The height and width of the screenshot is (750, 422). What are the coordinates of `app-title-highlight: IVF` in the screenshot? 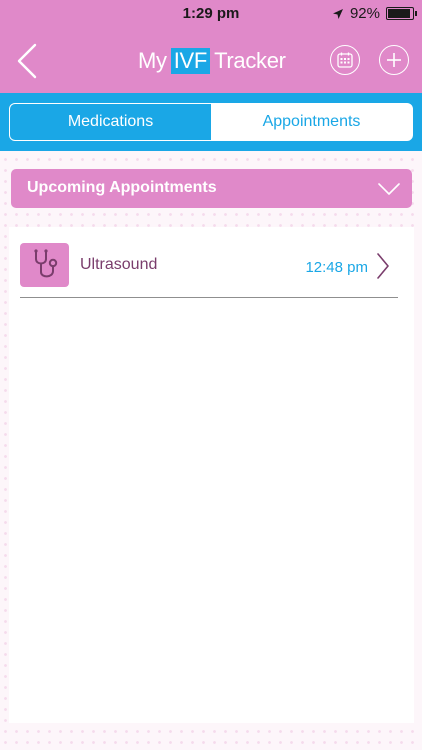 It's located at (190, 61).